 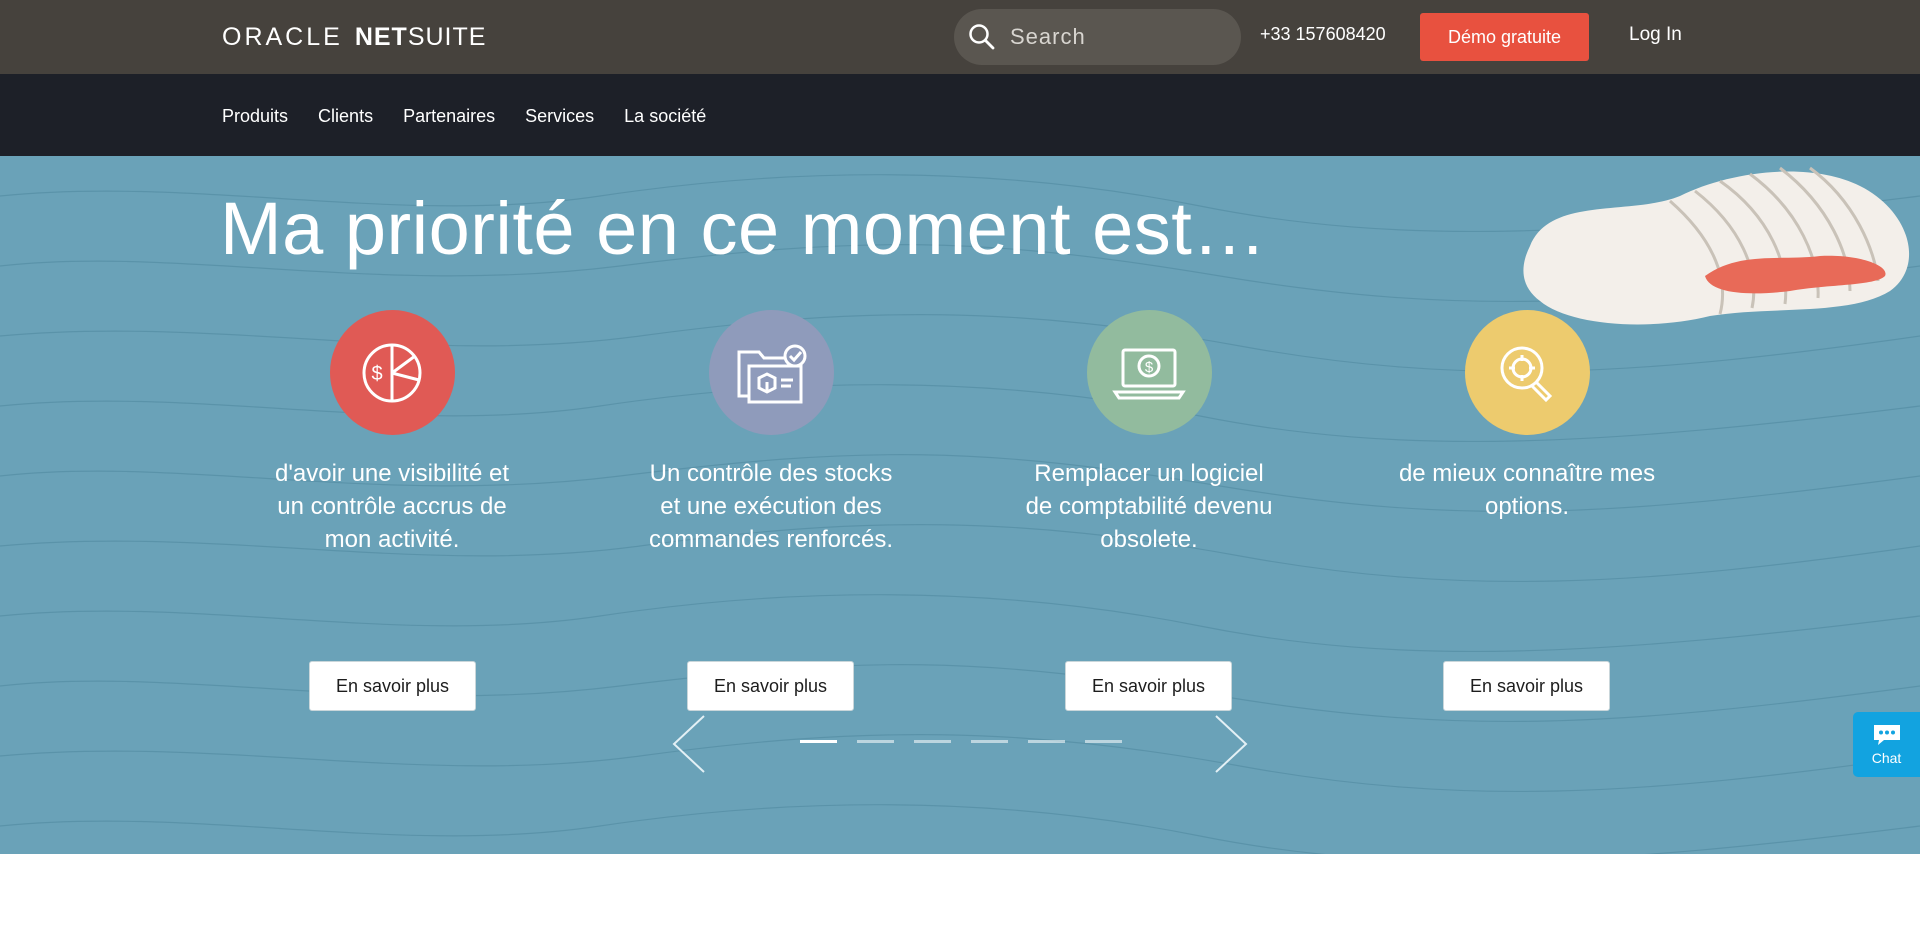 What do you see at coordinates (1230, 744) in the screenshot?
I see `carousel-next-arrow-icon` at bounding box center [1230, 744].